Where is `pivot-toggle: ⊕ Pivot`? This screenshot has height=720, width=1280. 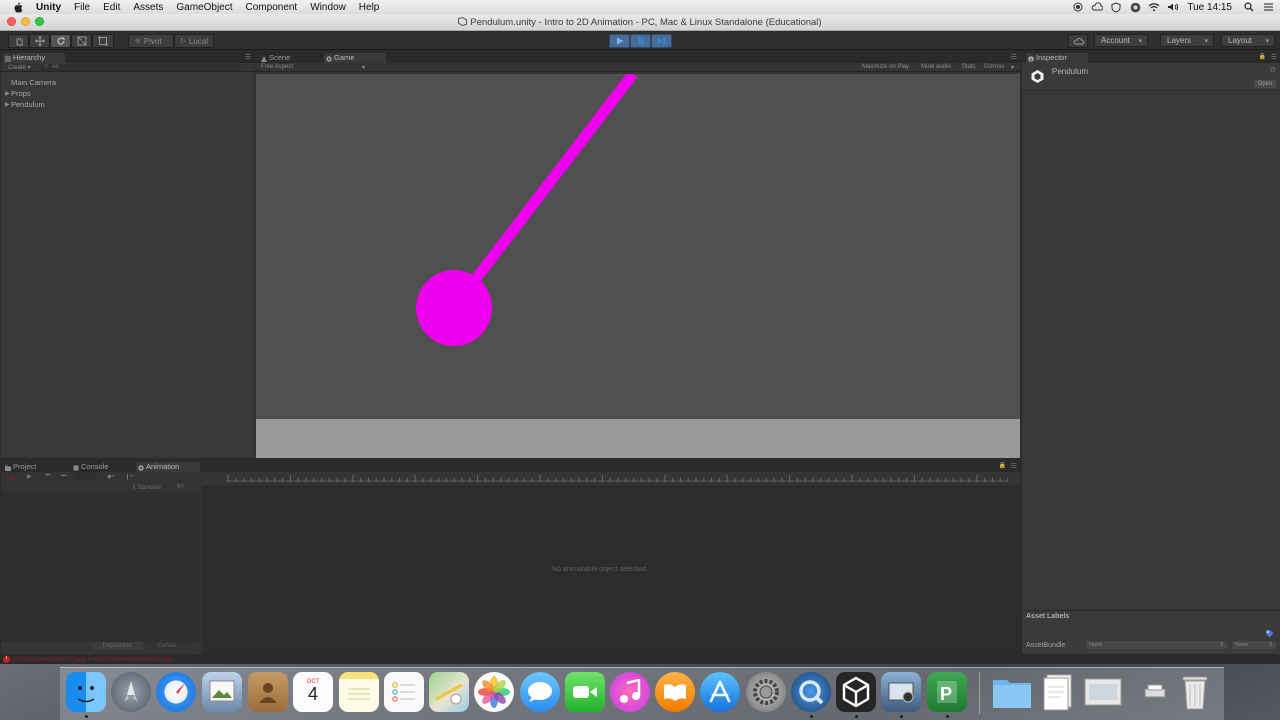 pivot-toggle: ⊕ Pivot is located at coordinates (151, 41).